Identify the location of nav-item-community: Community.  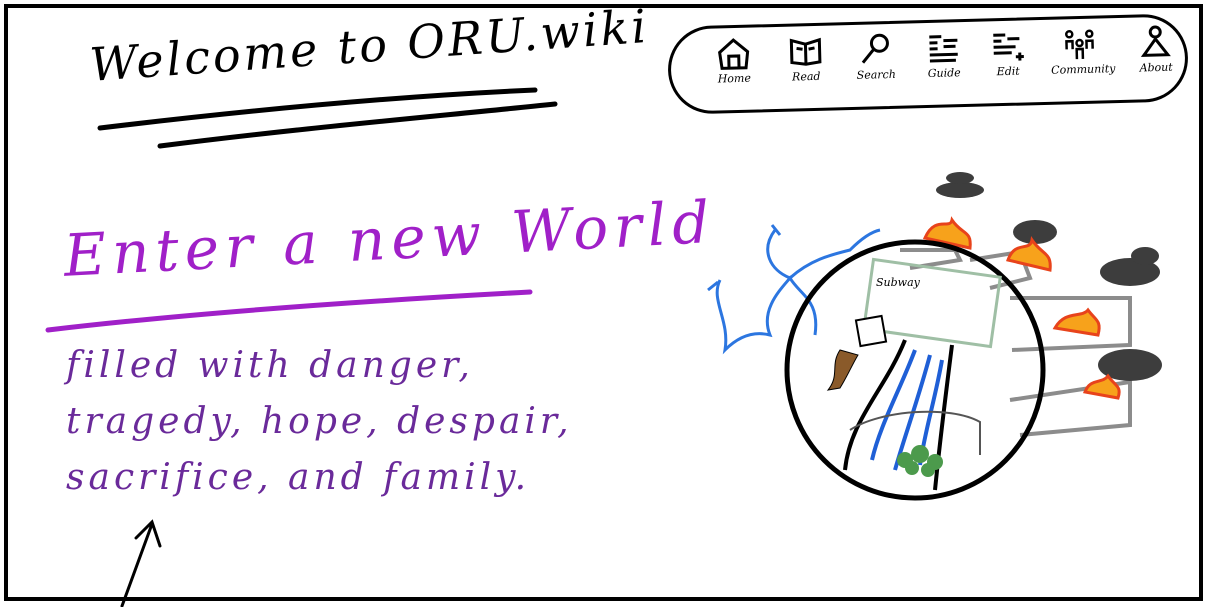
(1083, 51).